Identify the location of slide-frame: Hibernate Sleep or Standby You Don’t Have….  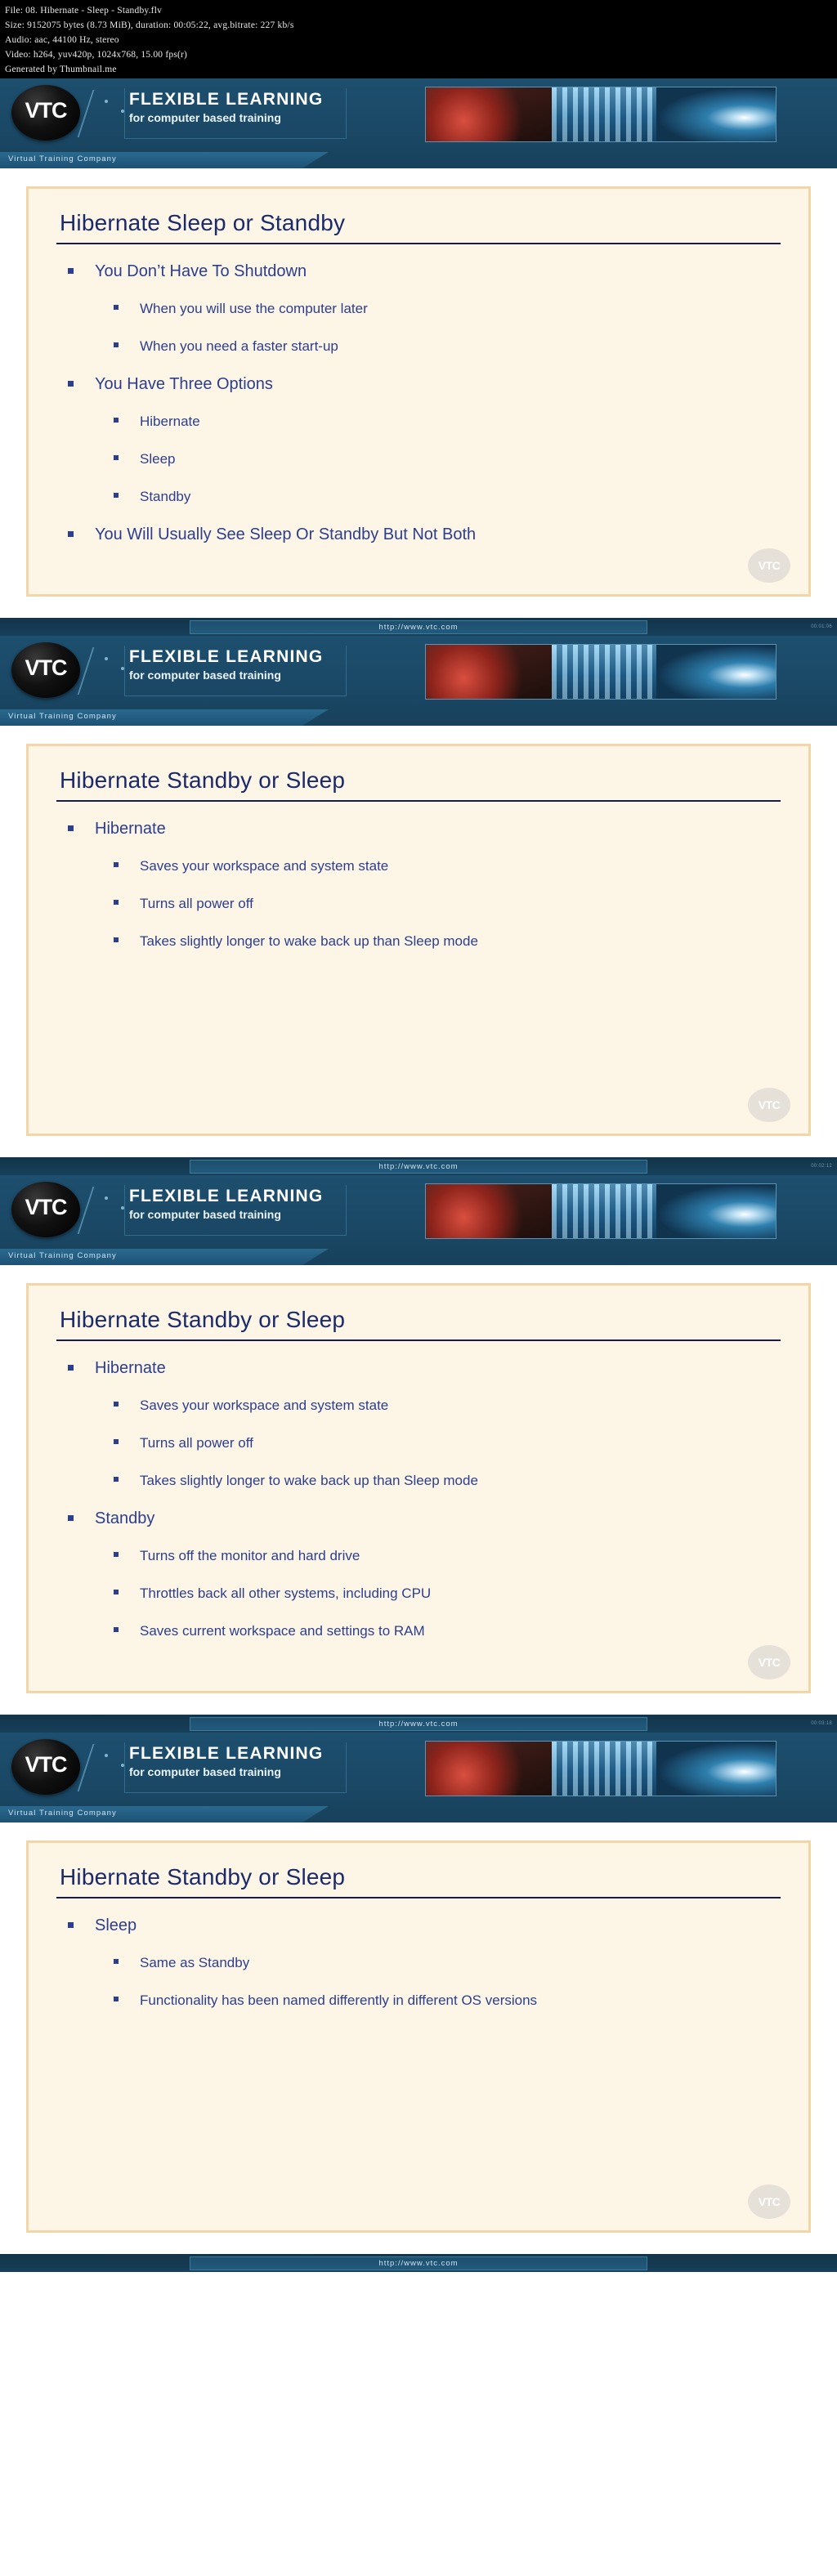
(418, 391).